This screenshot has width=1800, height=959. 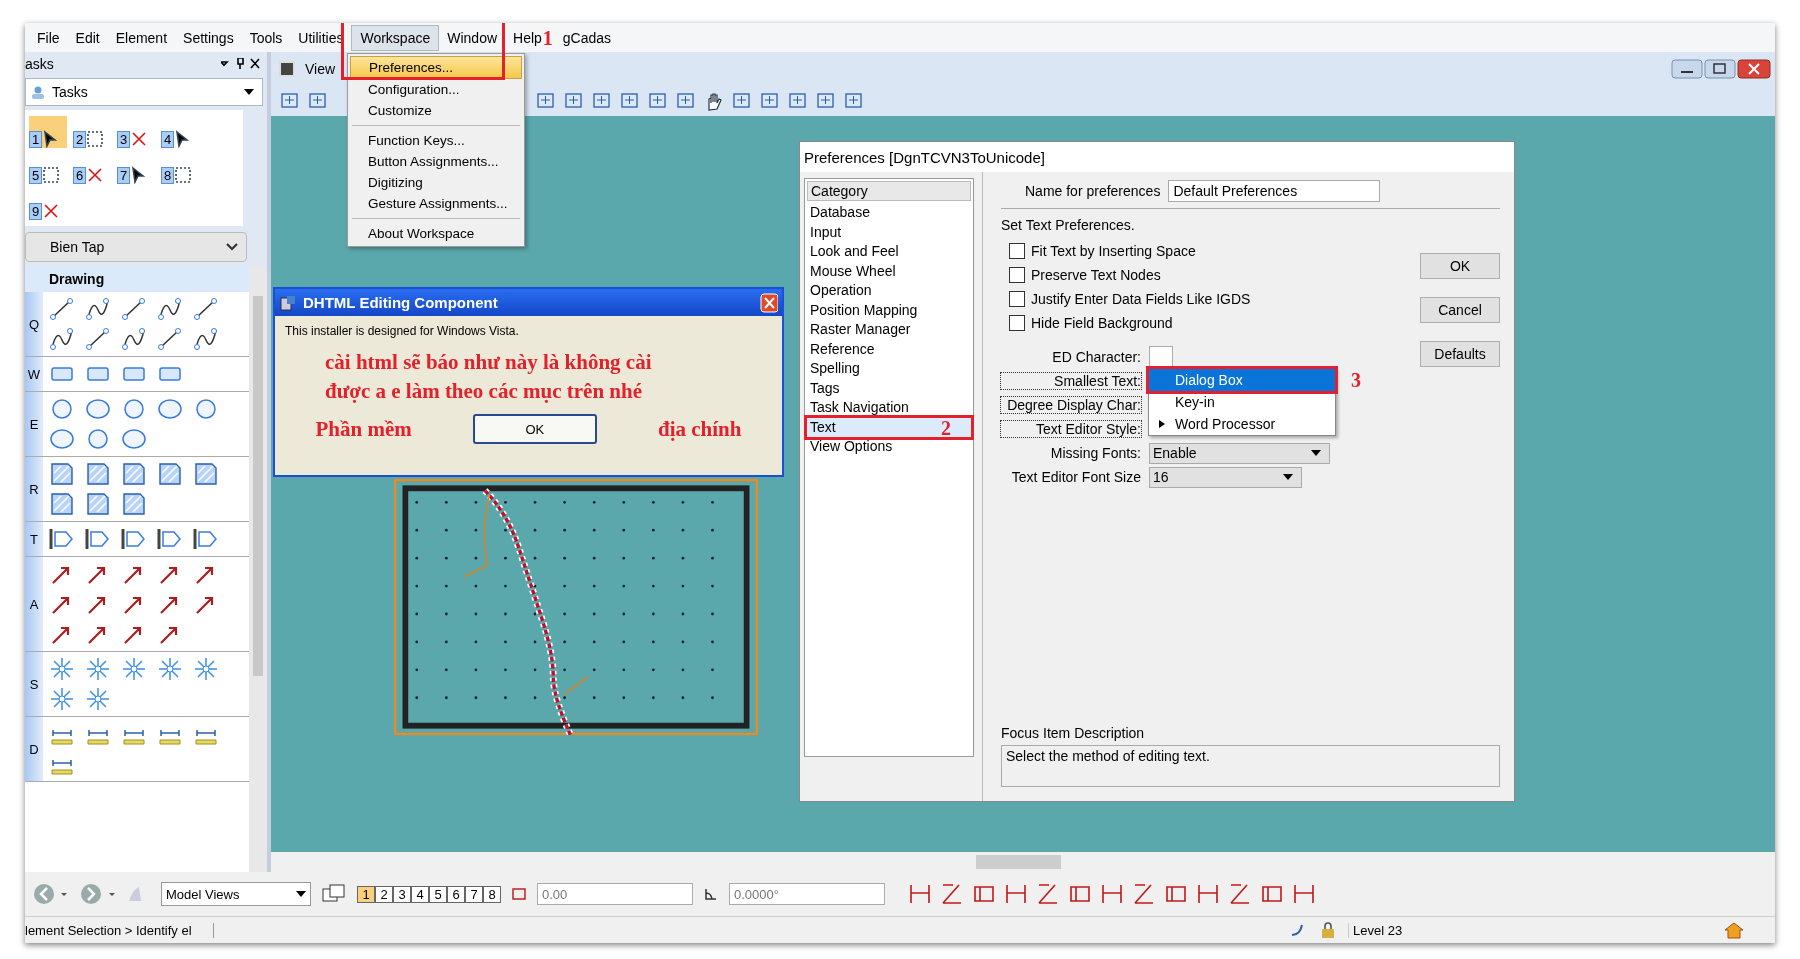 What do you see at coordinates (889, 349) in the screenshot?
I see `category-item: Reference` at bounding box center [889, 349].